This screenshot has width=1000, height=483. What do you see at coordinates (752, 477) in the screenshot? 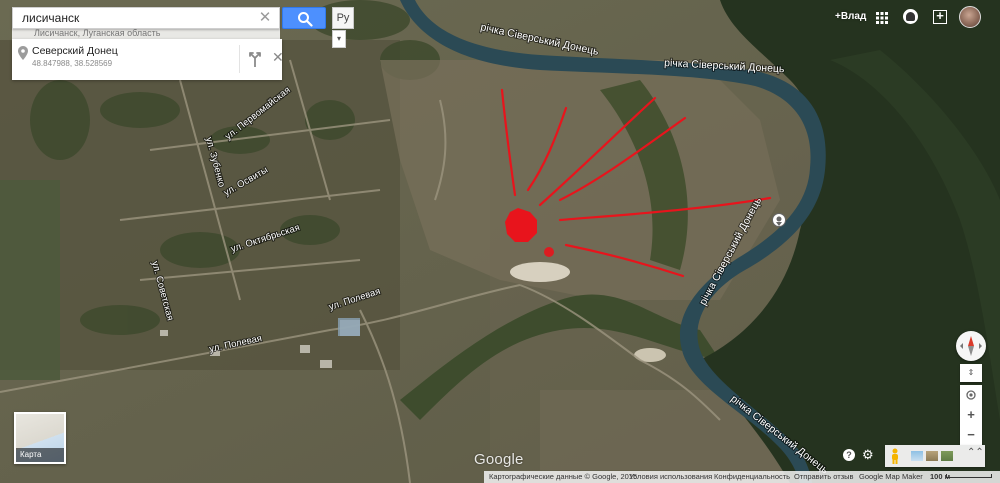
I see `privacy-link: Конфиденциальность` at bounding box center [752, 477].